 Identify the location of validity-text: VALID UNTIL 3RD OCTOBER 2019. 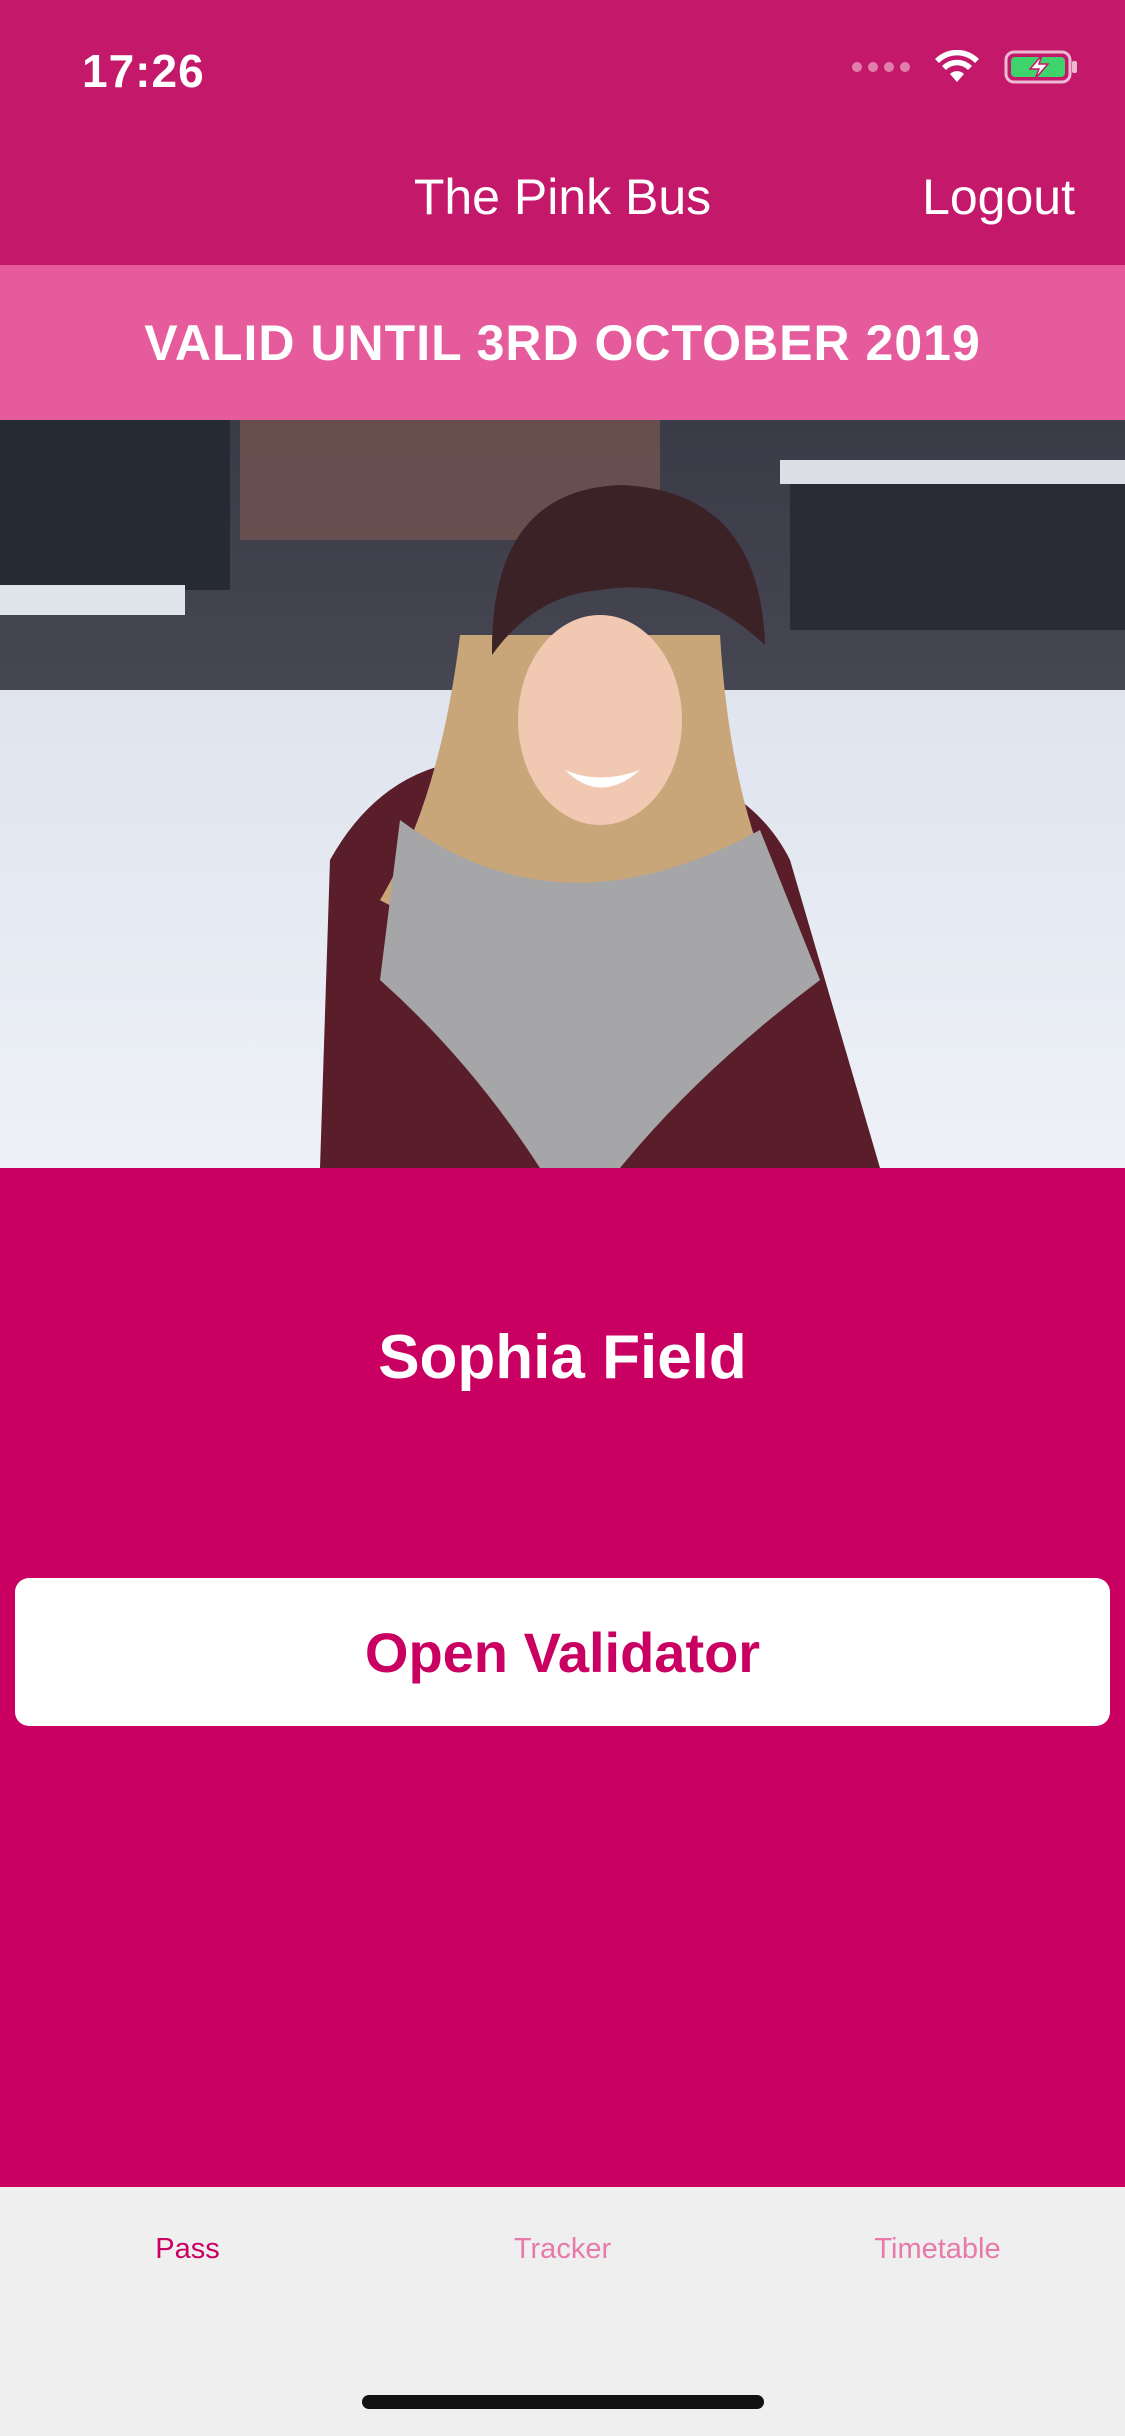
(562, 342).